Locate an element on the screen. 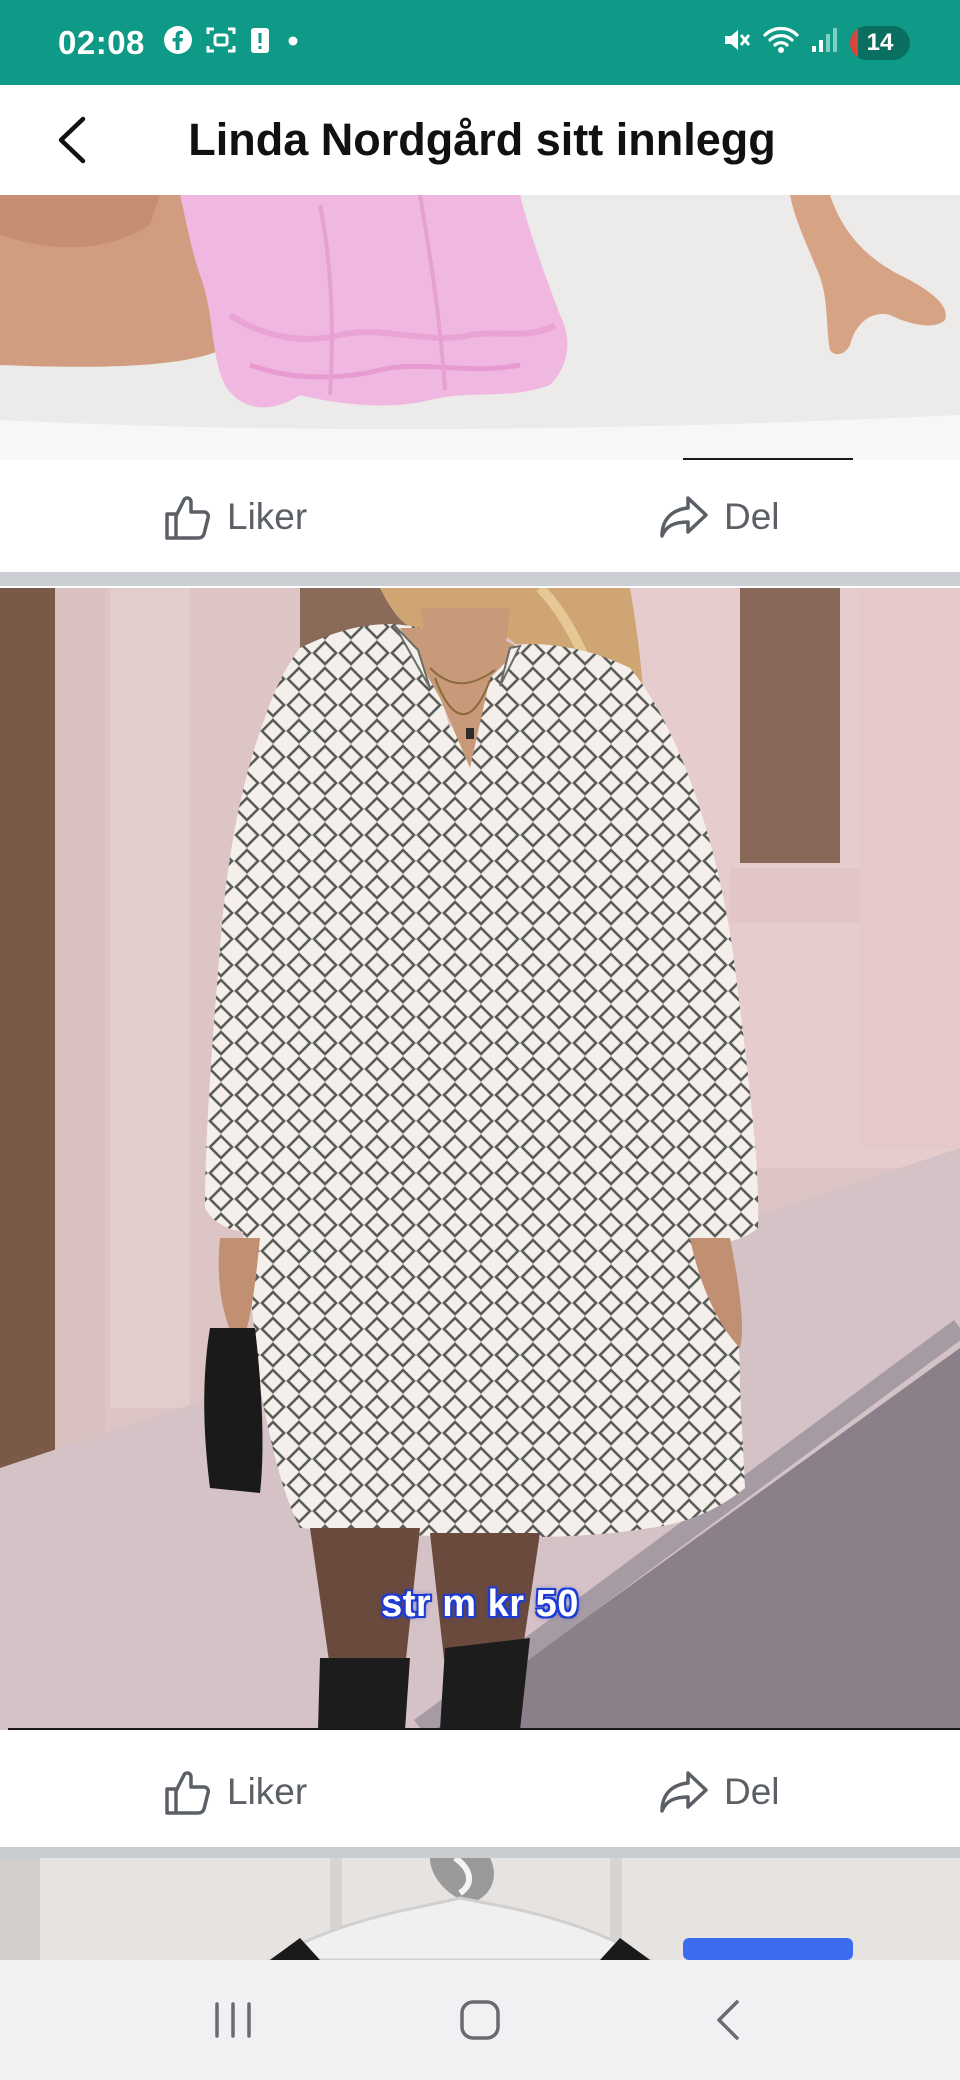 The image size is (960, 2080). status-time: 02:08 is located at coordinates (101, 42).